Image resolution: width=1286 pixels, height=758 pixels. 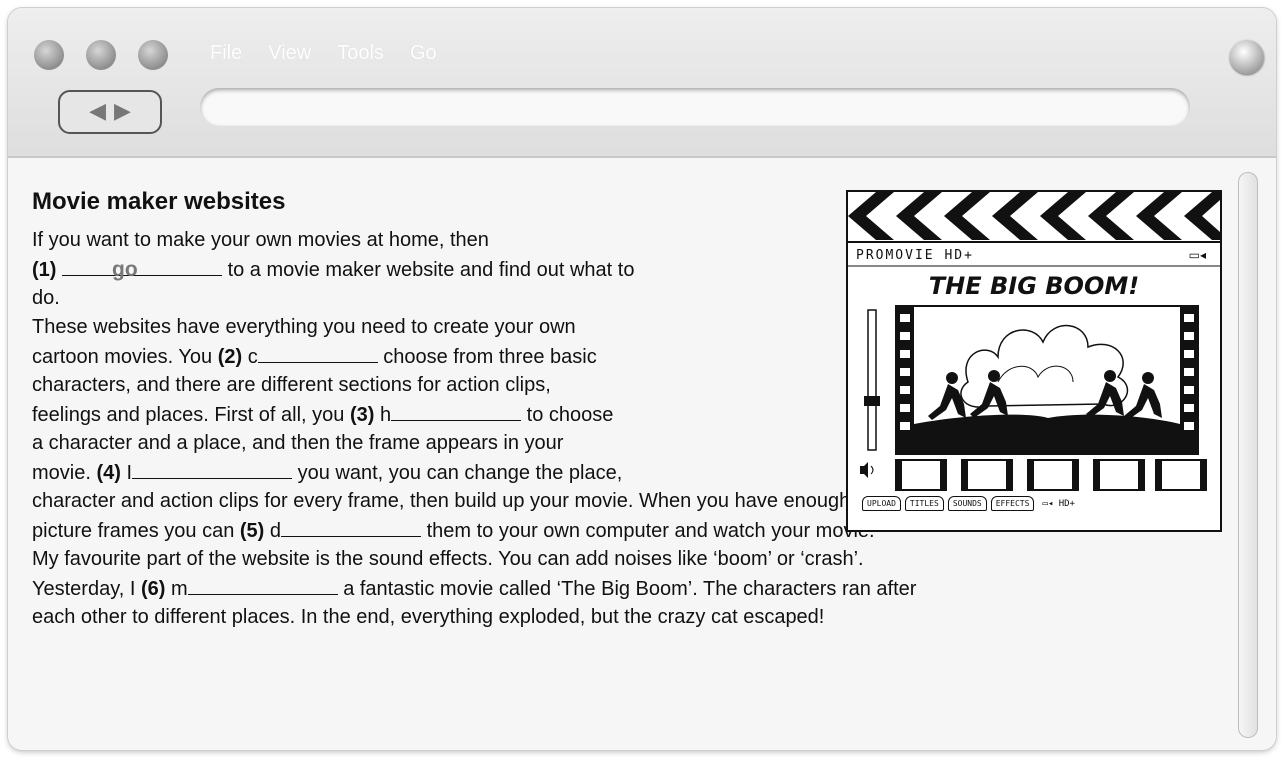 What do you see at coordinates (289, 53) in the screenshot?
I see `menu-view: View` at bounding box center [289, 53].